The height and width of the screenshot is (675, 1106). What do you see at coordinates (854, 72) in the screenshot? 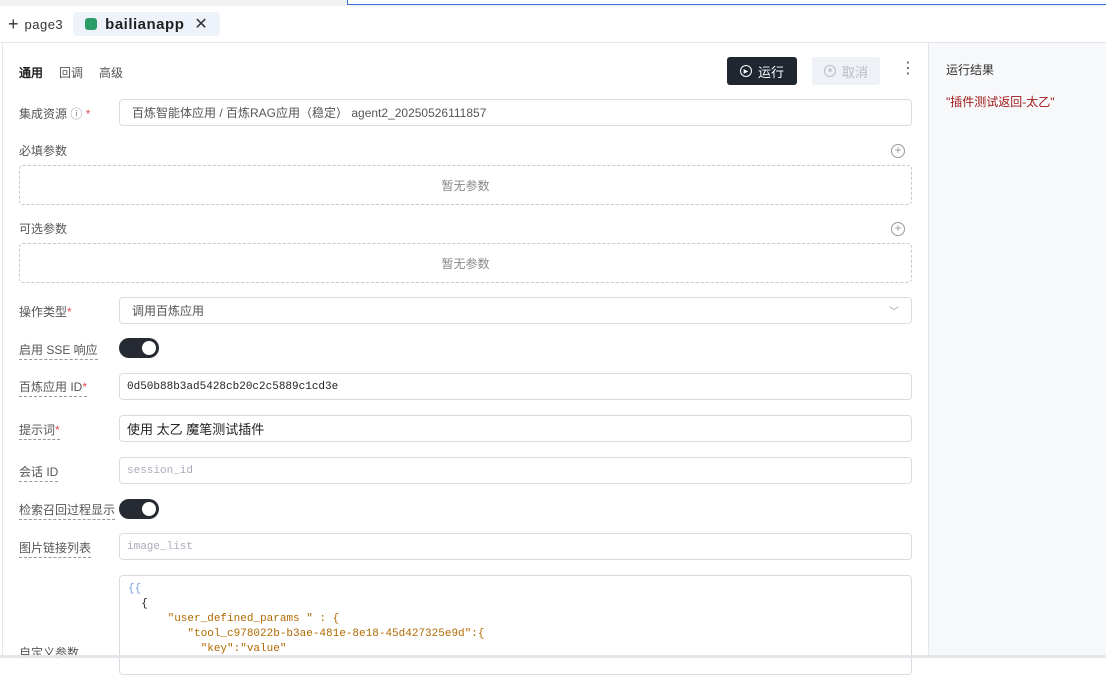
I see `cancel-label: 取消` at bounding box center [854, 72].